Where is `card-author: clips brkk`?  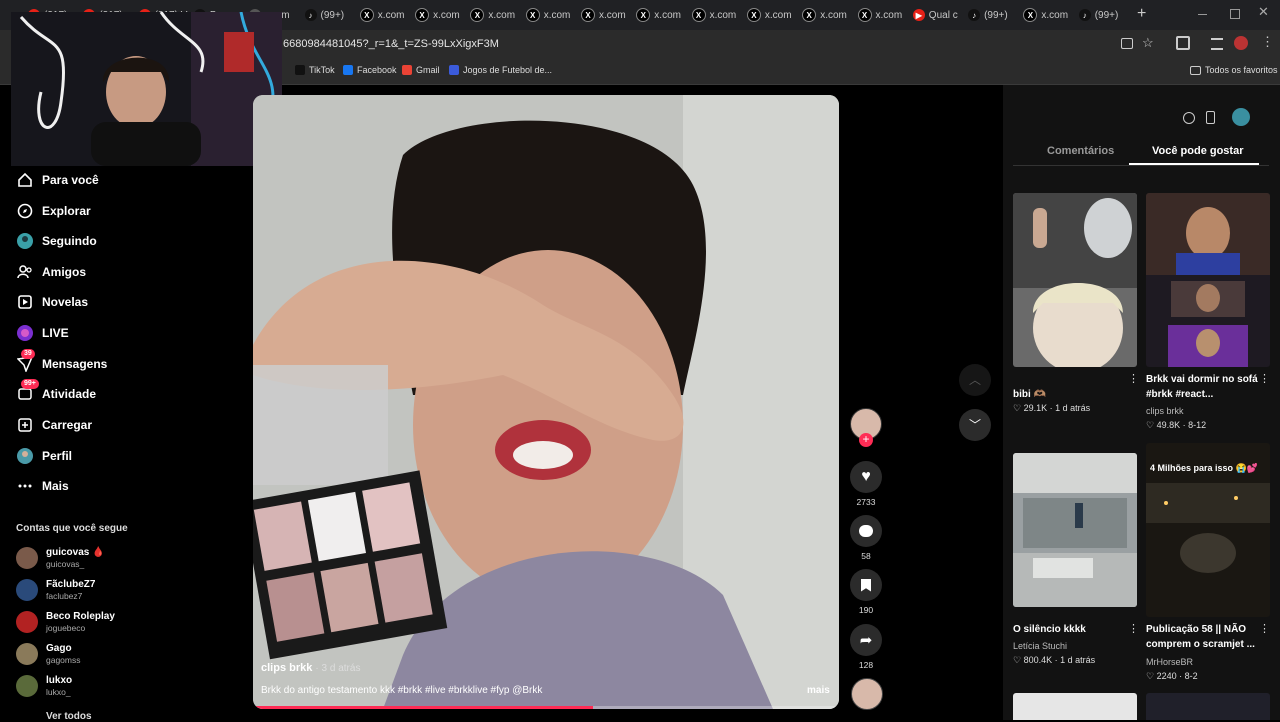 card-author: clips brkk is located at coordinates (1165, 411).